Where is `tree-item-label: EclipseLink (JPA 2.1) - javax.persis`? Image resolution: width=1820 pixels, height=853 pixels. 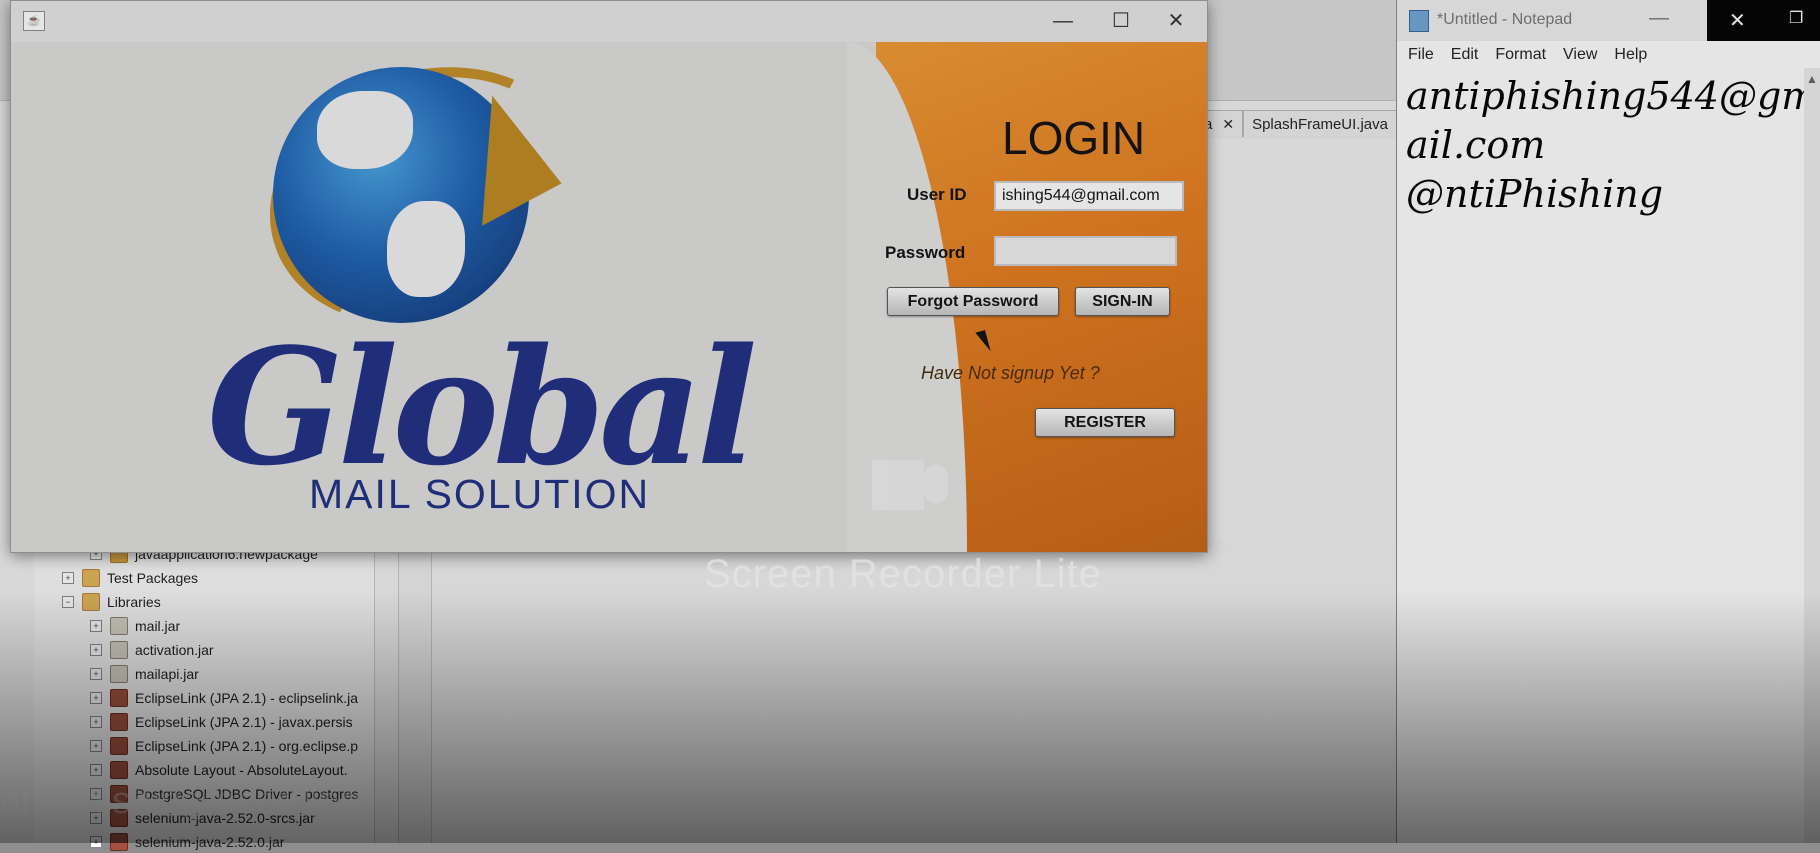
tree-item-label: EclipseLink (JPA 2.1) - javax.persis is located at coordinates (244, 722).